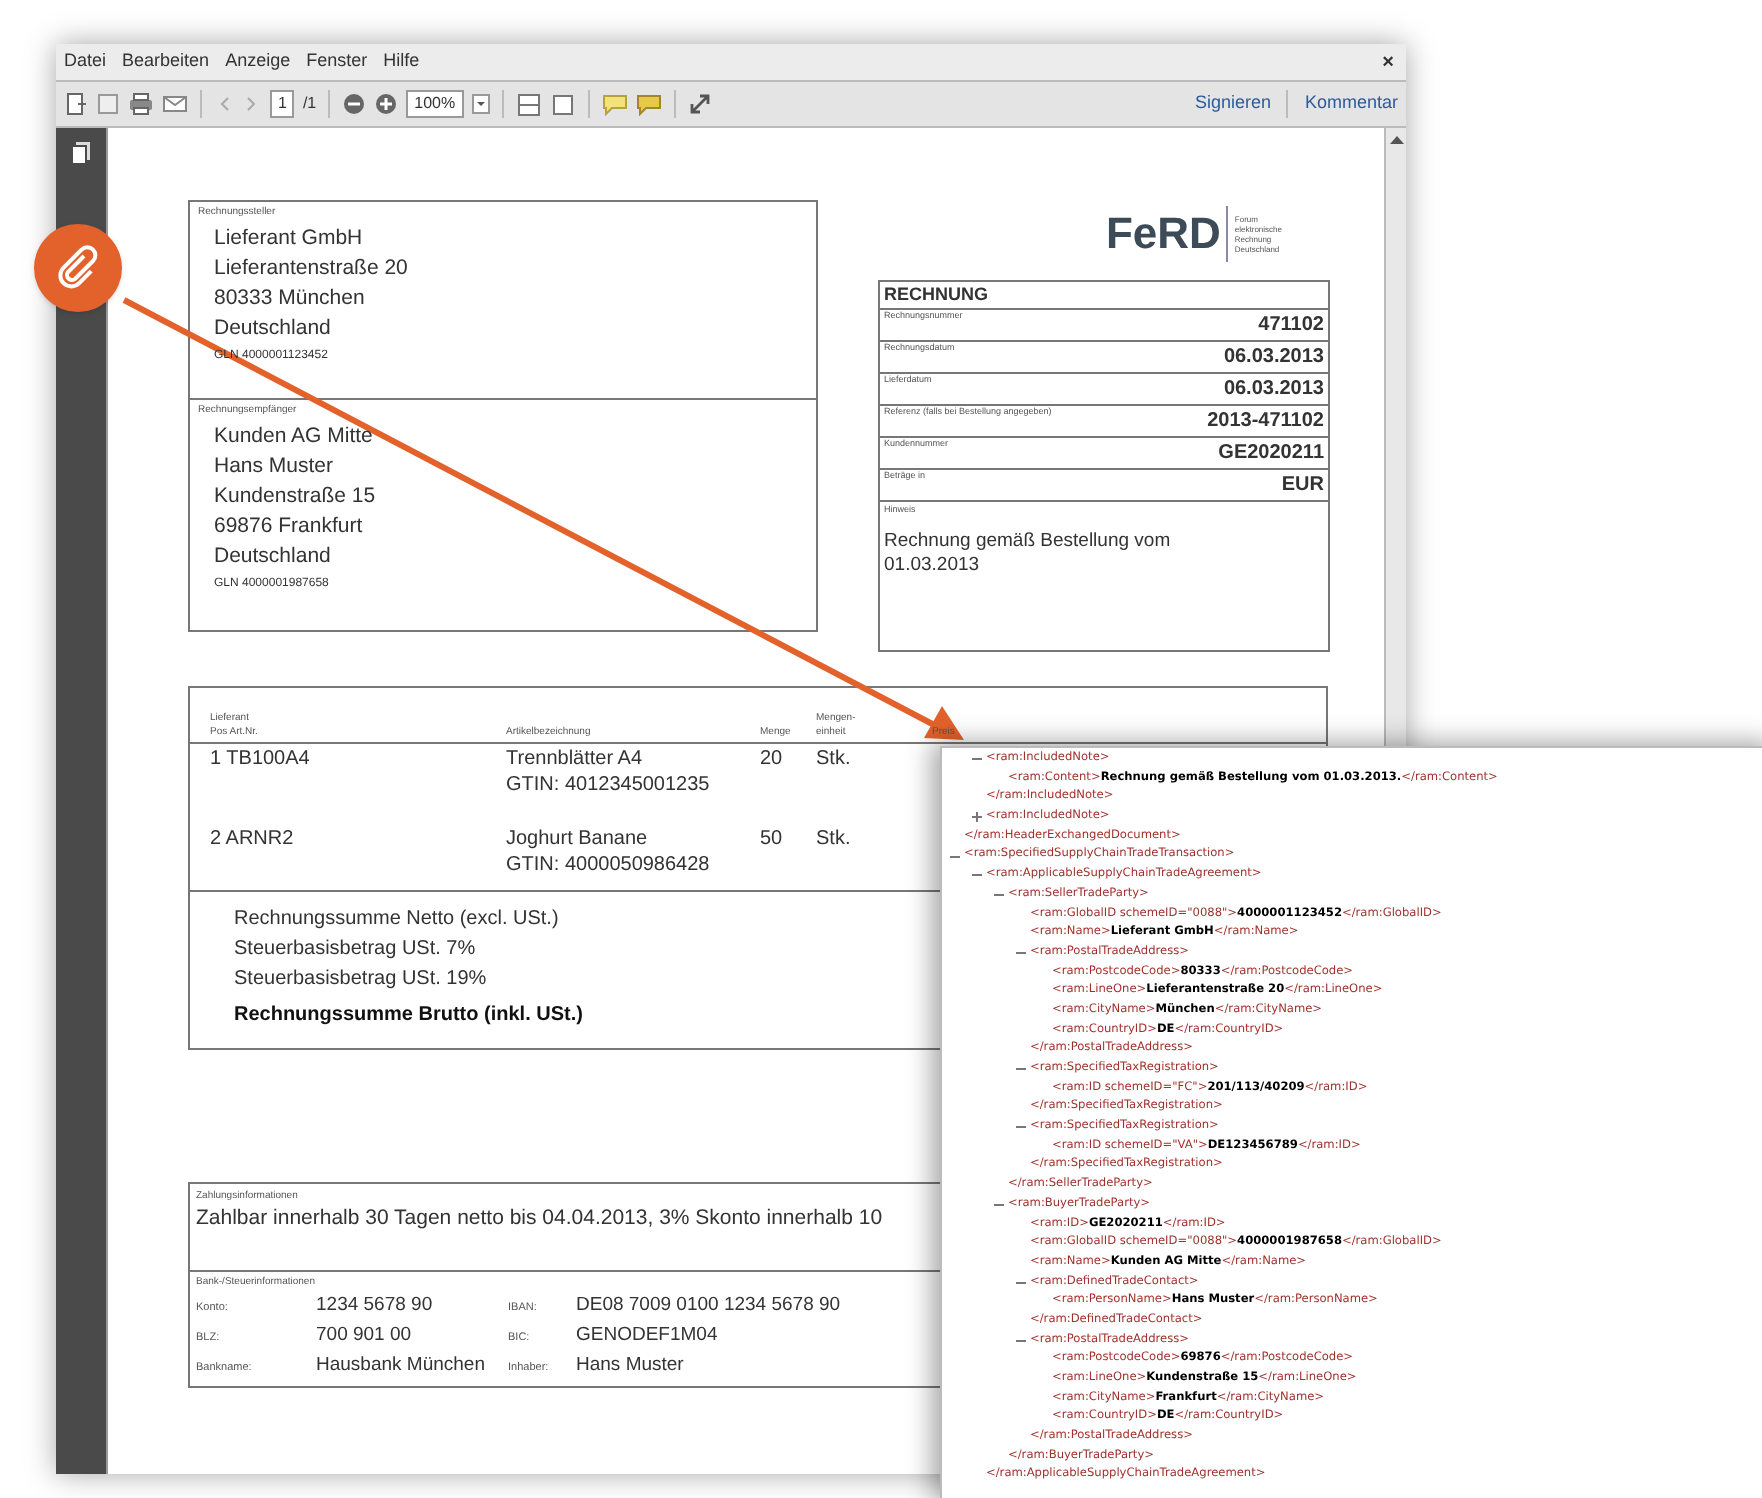 Image resolution: width=1762 pixels, height=1498 pixels. Describe the element at coordinates (771, 759) in the screenshot. I see `table-cell: 20` at that location.